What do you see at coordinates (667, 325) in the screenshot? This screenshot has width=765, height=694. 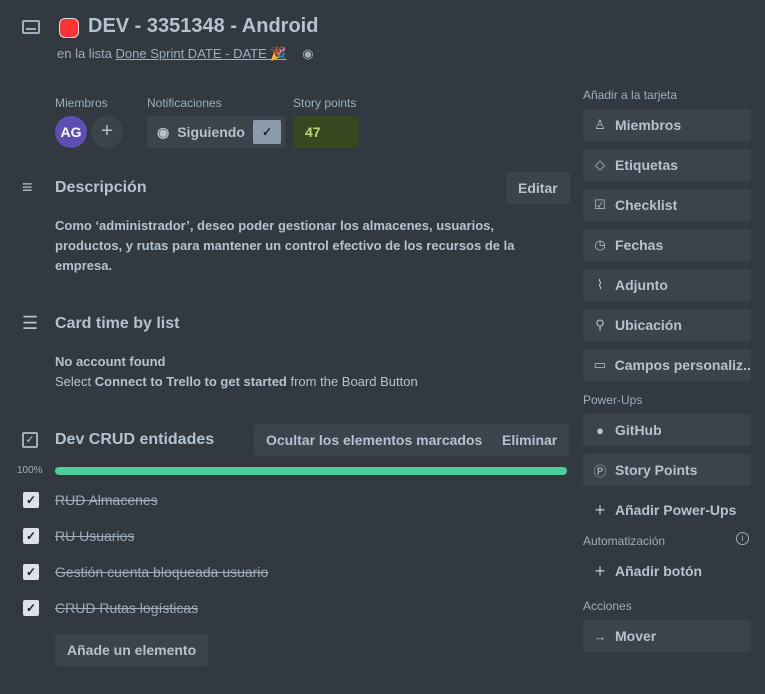 I see `sidebar-location-button: ⚲ Ubicación` at bounding box center [667, 325].